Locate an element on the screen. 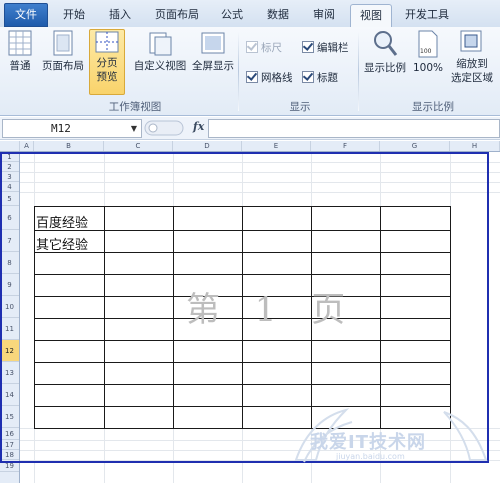 Image resolution: width=500 pixels, height=483 pixels. brand-logo-text: 我爱IT技术网 is located at coordinates (368, 442).